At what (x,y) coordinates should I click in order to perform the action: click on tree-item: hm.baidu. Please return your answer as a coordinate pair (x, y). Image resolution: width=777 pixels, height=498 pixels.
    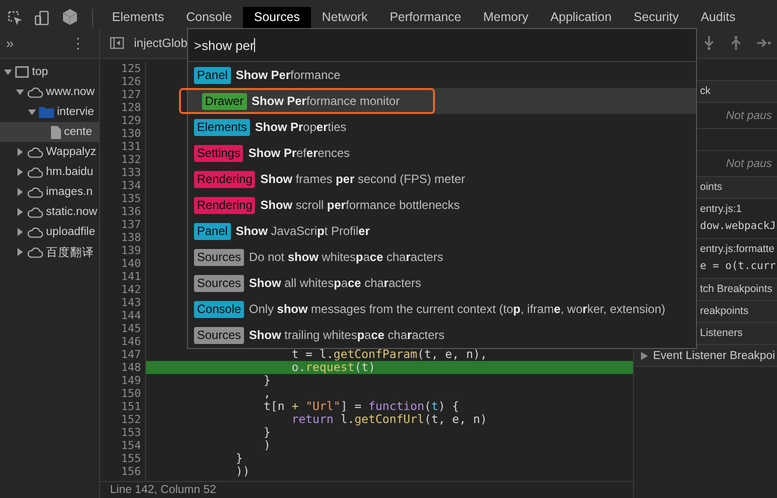
    Looking at the image, I should click on (49, 172).